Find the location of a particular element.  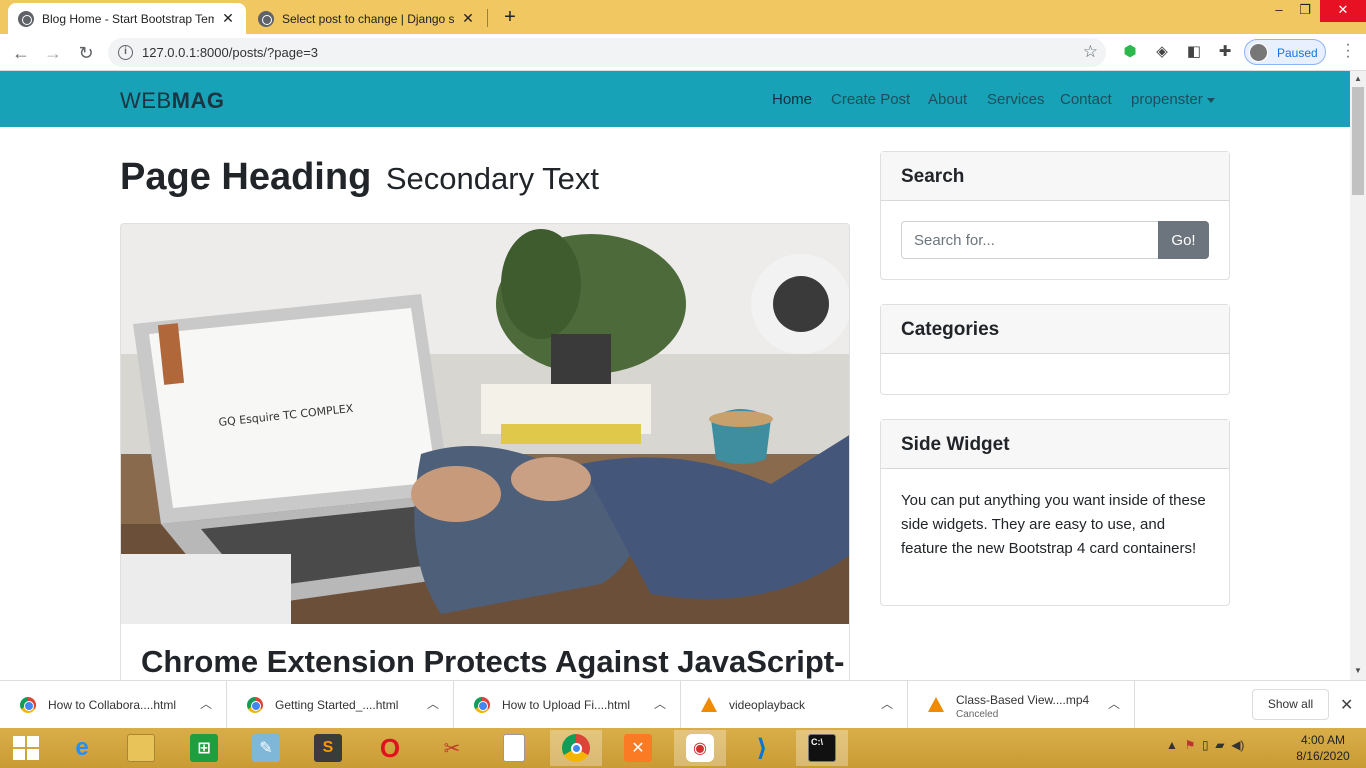

store-app: ⊞ is located at coordinates (204, 748).